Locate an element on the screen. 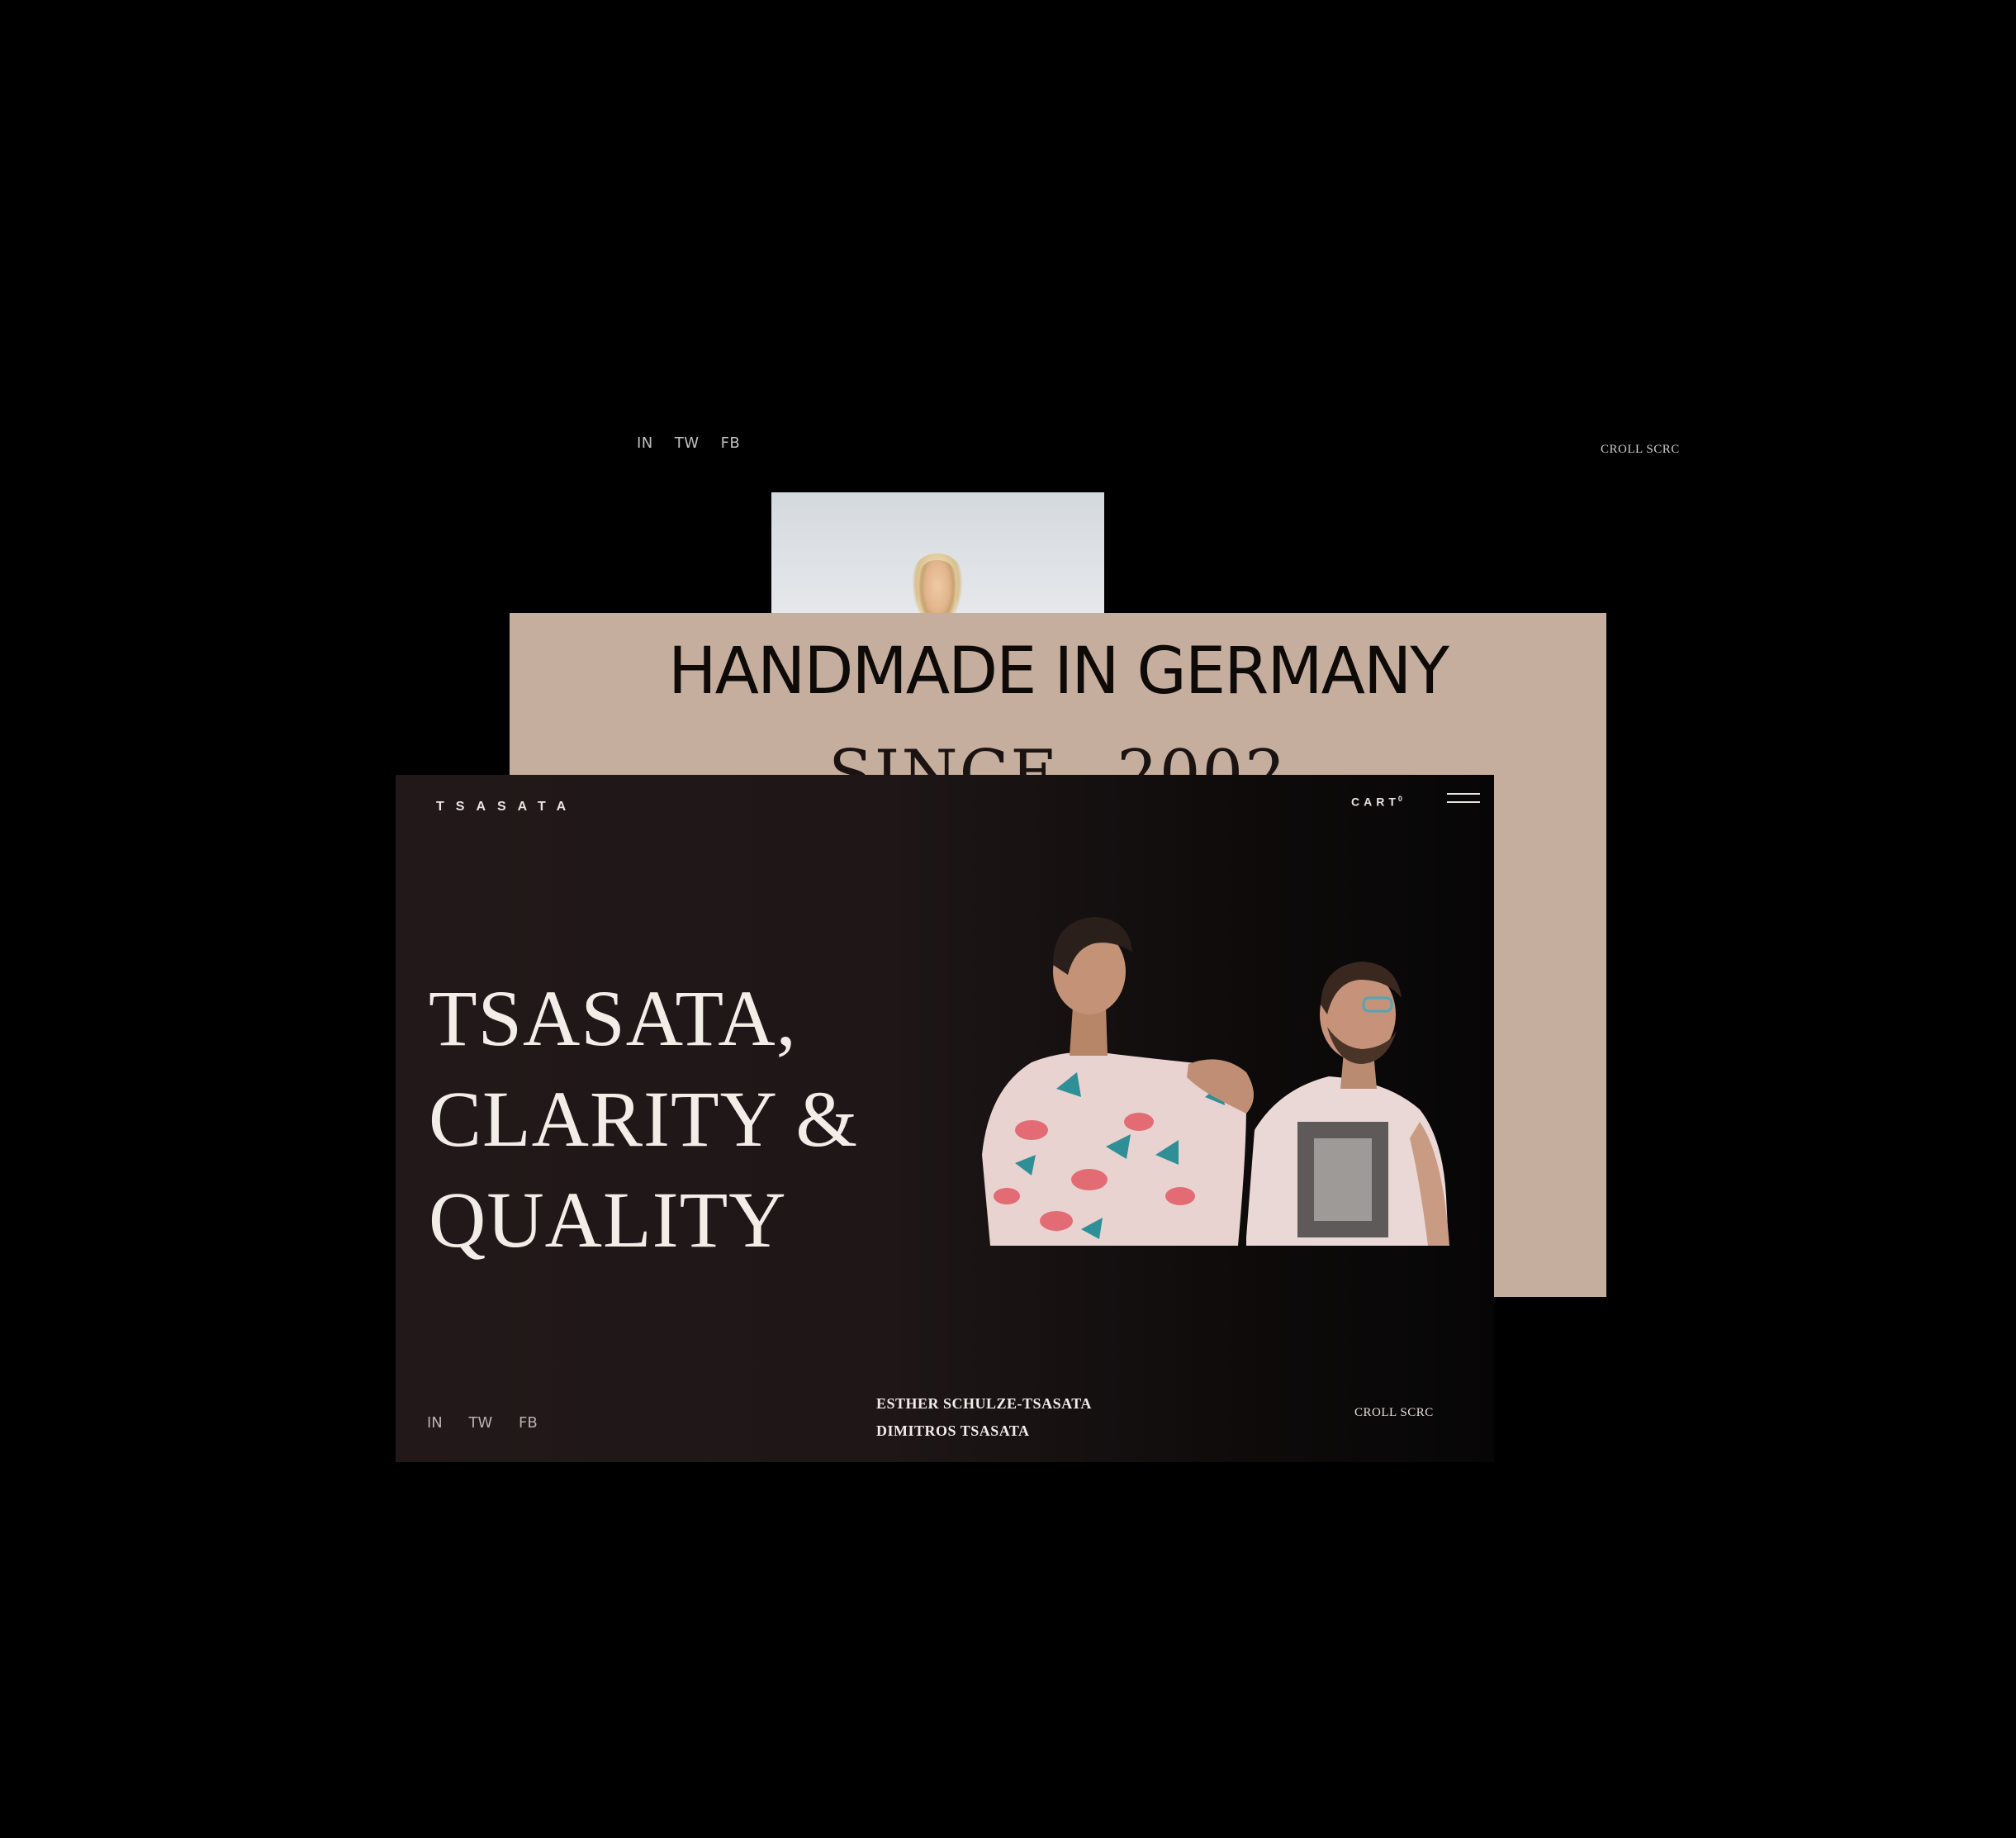  card-social-in-link: IN is located at coordinates (435, 1423).